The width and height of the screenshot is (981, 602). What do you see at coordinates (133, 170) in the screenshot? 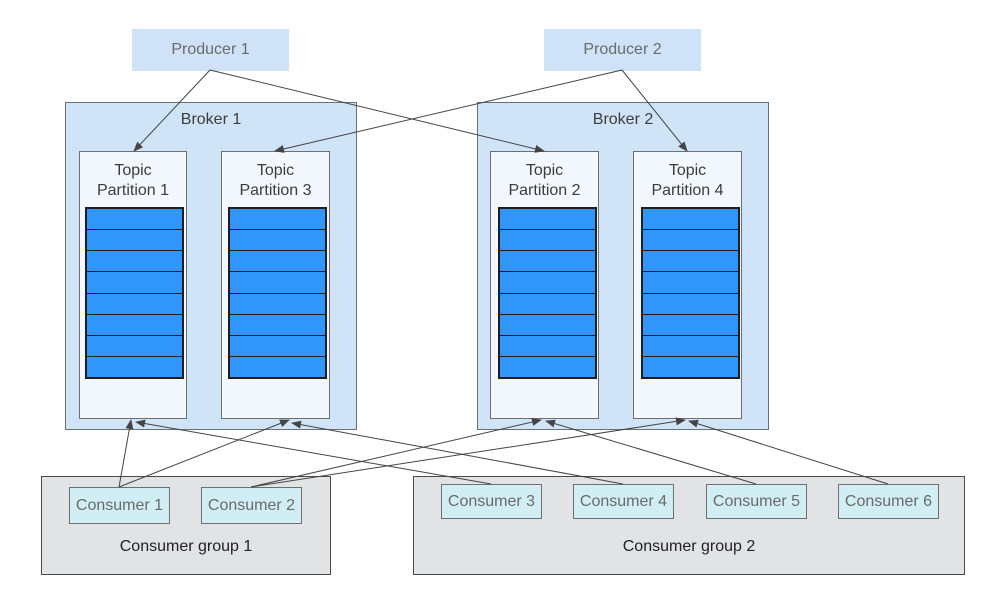
I see `partition-1-title-line1: Topic` at bounding box center [133, 170].